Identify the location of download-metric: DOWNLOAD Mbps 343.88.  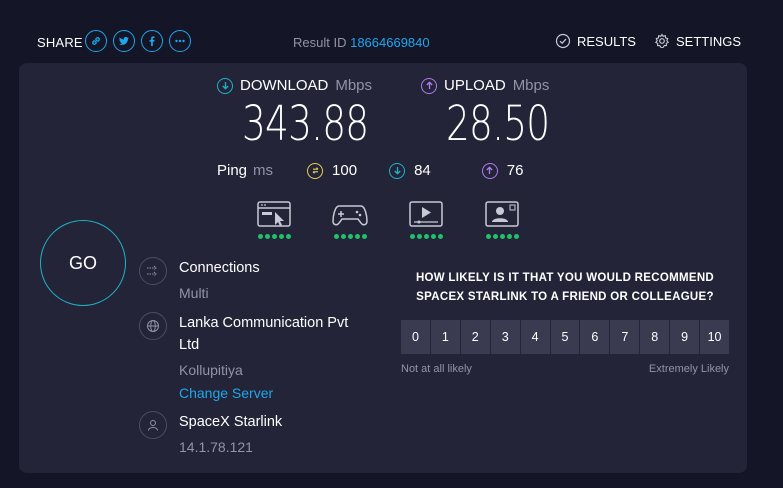
(310, 114).